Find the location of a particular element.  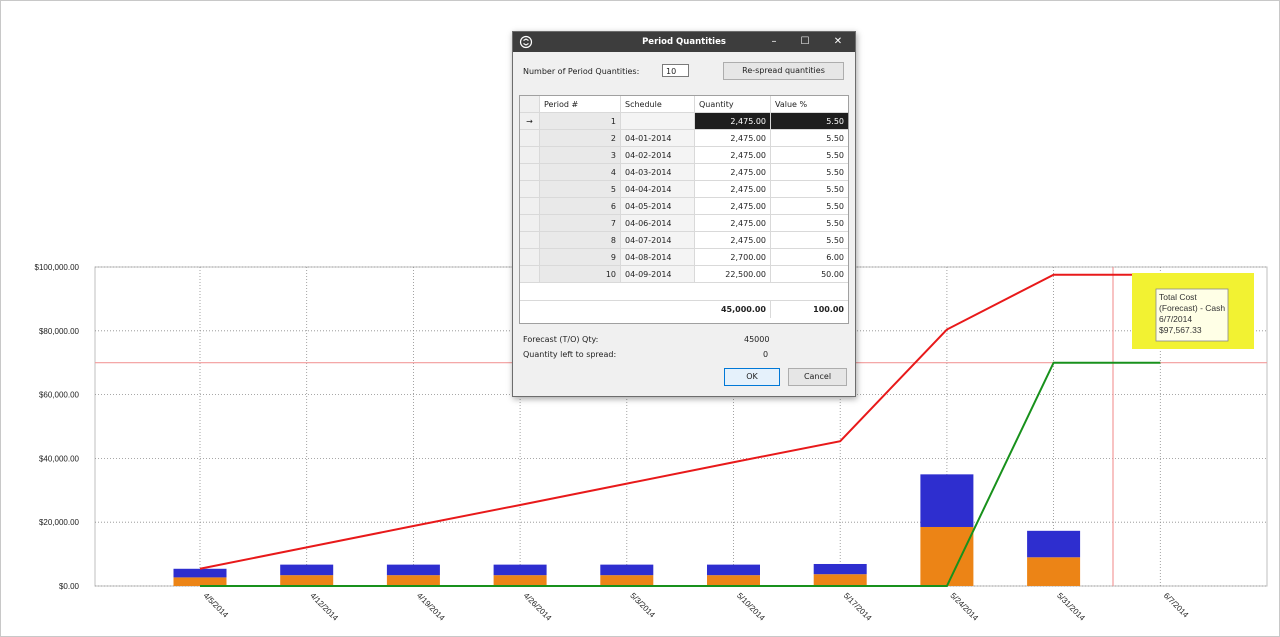

quantity-cell: 22,500.00 is located at coordinates (733, 274).